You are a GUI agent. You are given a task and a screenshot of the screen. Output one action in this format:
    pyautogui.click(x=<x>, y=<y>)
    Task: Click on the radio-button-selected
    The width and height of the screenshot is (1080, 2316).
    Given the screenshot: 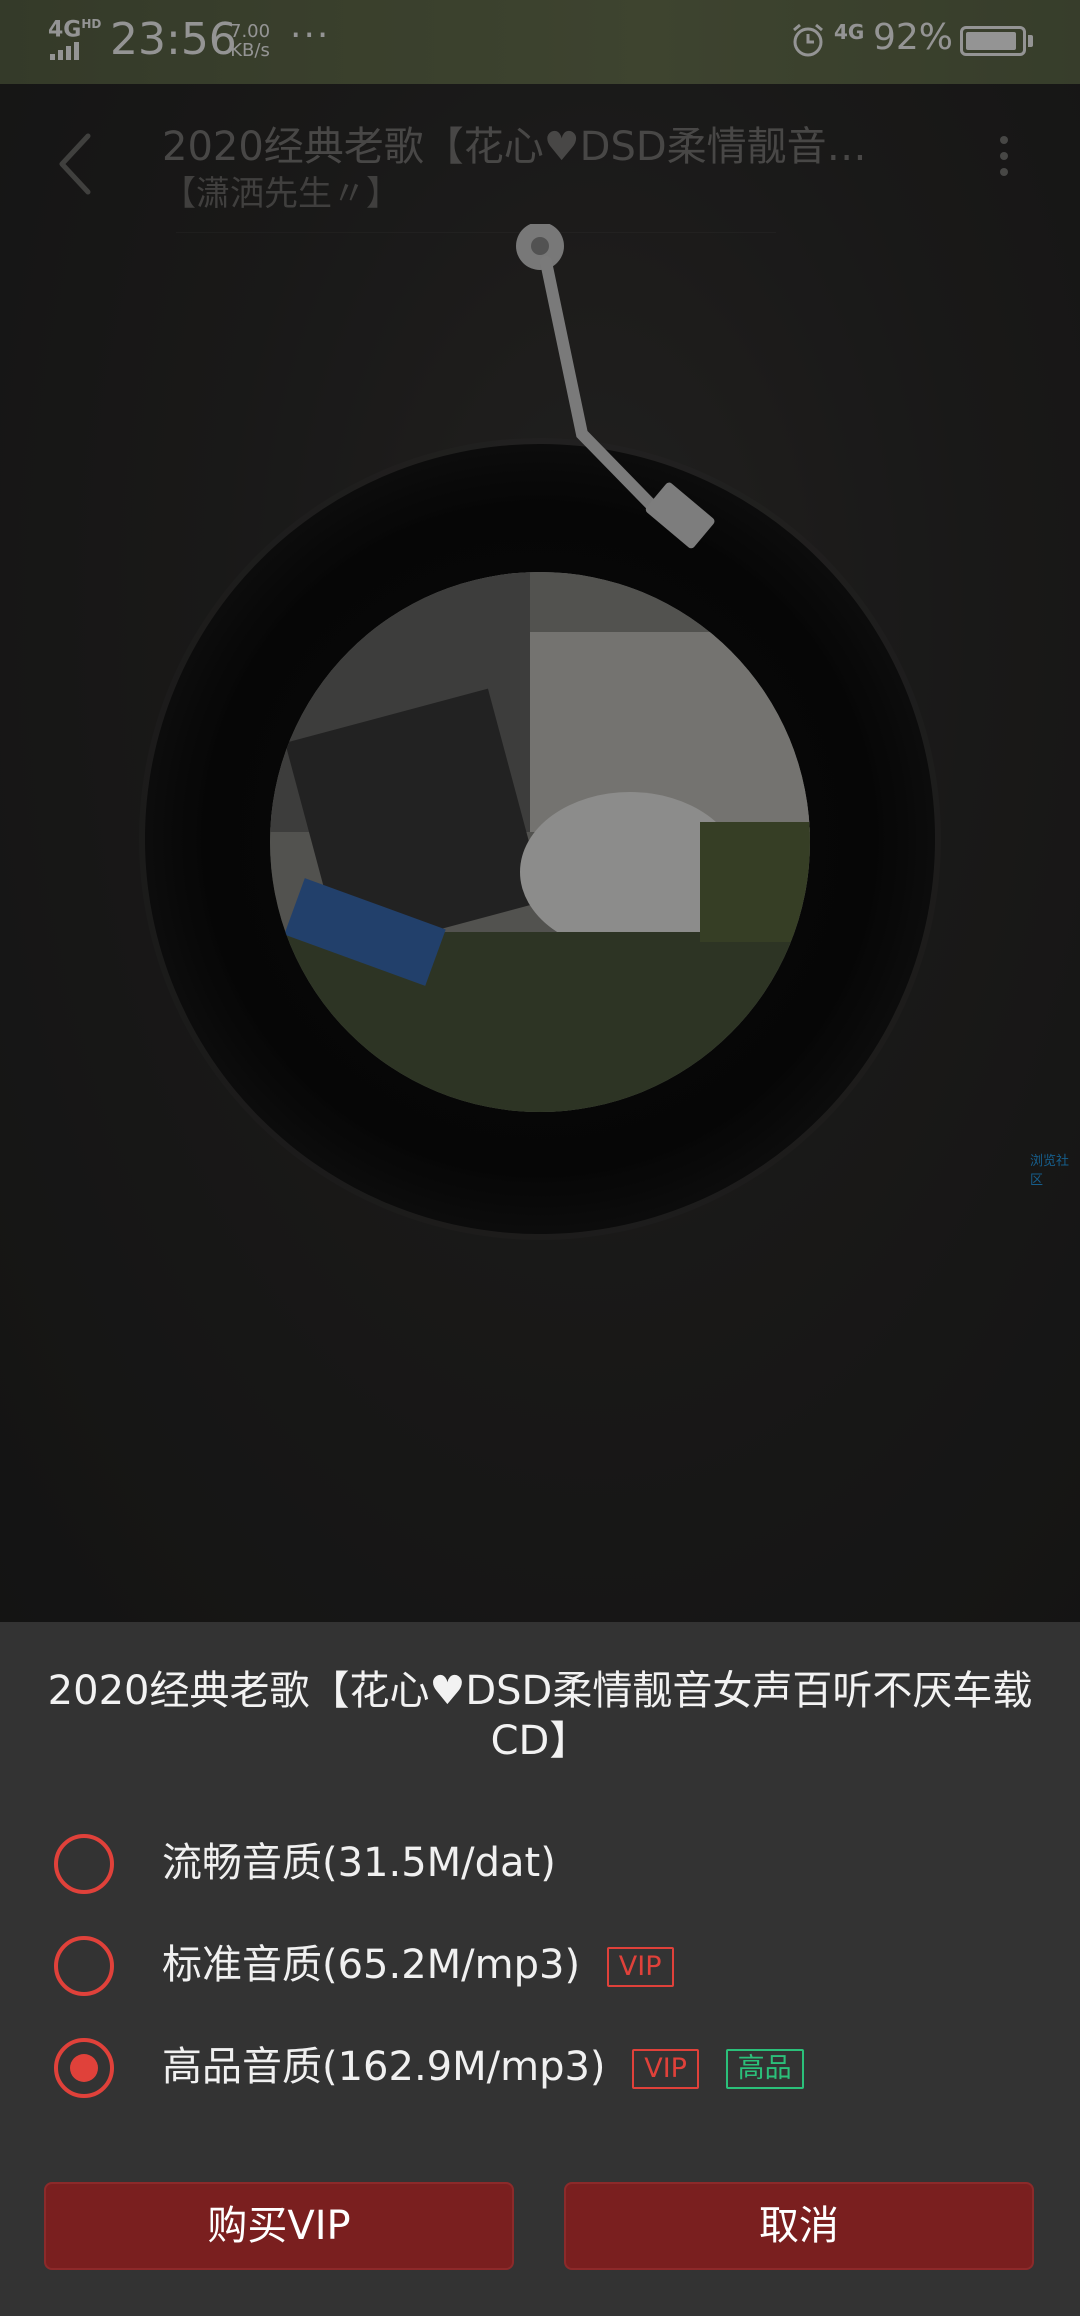 What is the action you would take?
    pyautogui.click(x=84, y=2068)
    